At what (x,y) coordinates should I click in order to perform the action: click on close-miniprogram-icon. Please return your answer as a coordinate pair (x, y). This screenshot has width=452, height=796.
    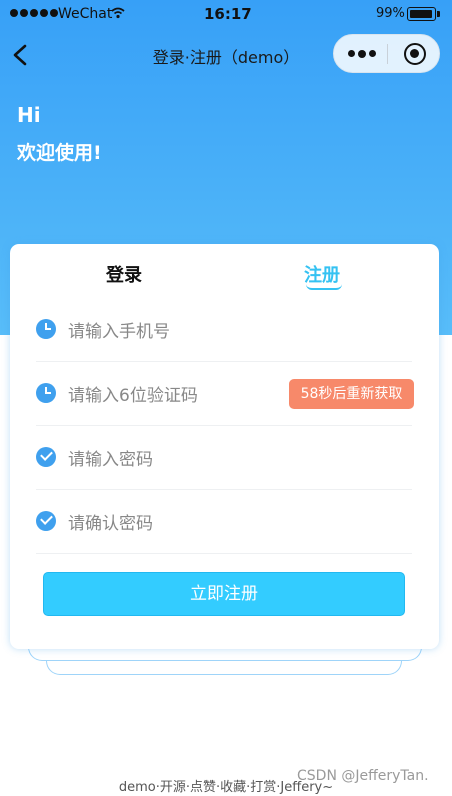
    Looking at the image, I should click on (415, 54).